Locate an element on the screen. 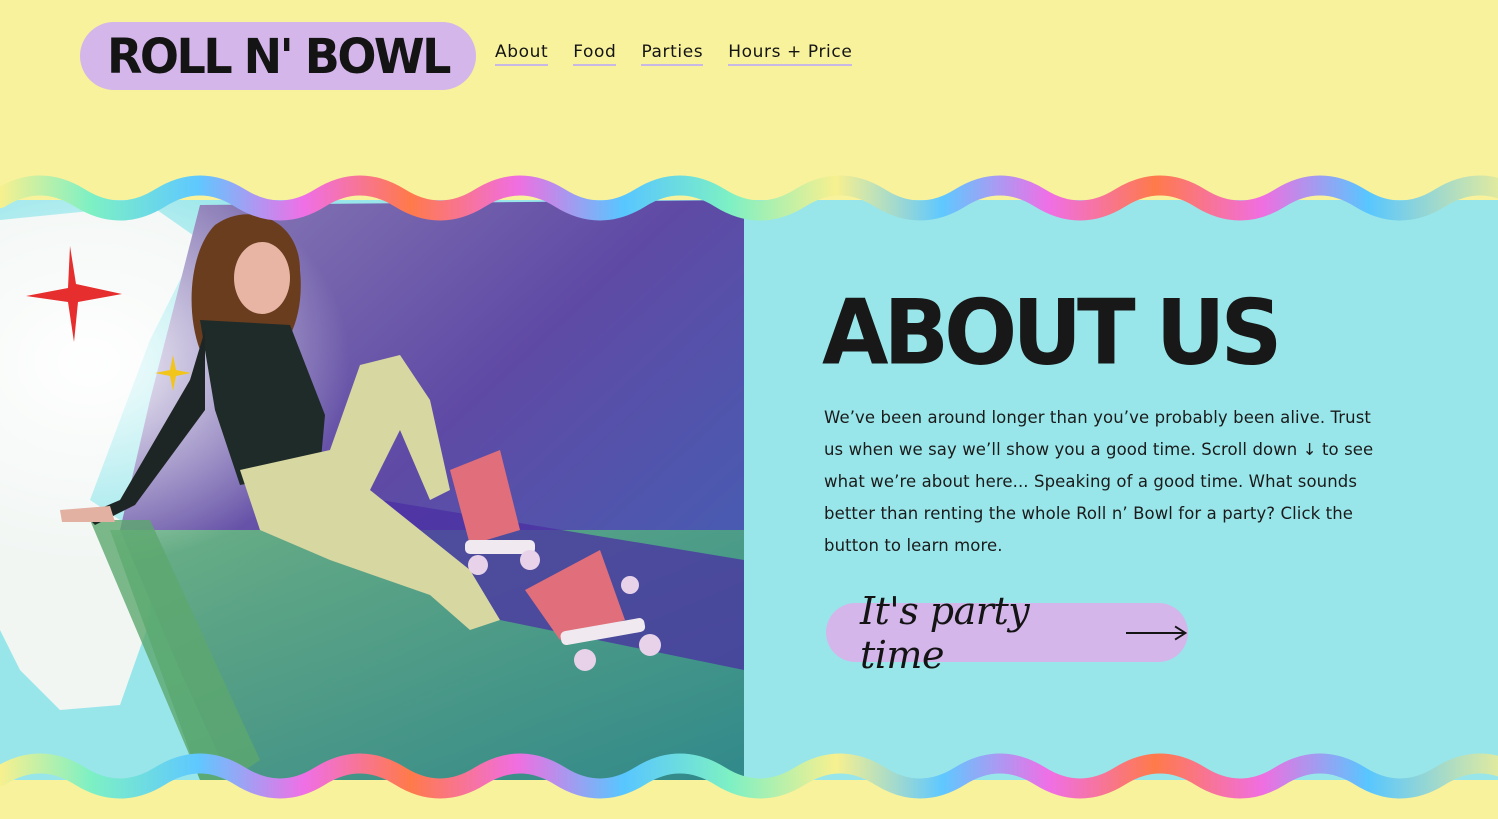 The height and width of the screenshot is (819, 1498). nav-link-hours-price: Hours + Price is located at coordinates (790, 54).